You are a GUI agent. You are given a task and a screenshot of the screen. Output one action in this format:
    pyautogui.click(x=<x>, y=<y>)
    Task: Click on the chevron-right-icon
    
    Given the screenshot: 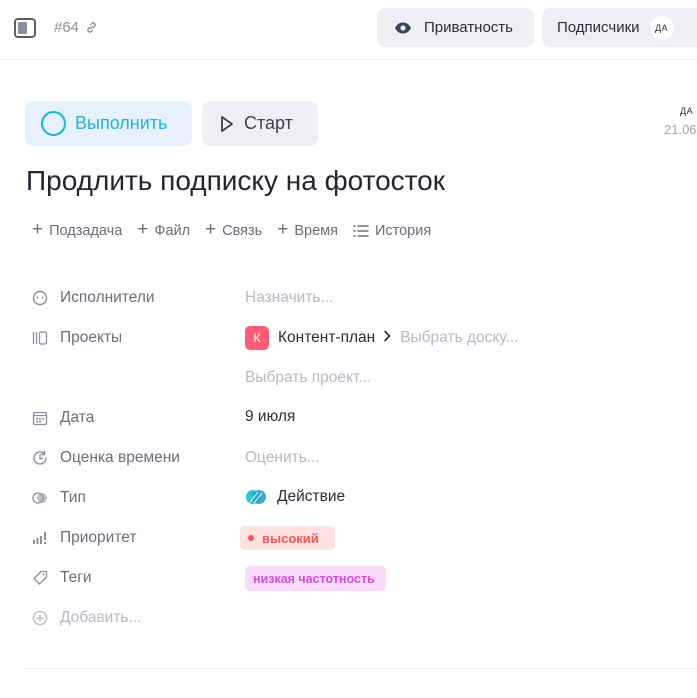 What is the action you would take?
    pyautogui.click(x=387, y=338)
    